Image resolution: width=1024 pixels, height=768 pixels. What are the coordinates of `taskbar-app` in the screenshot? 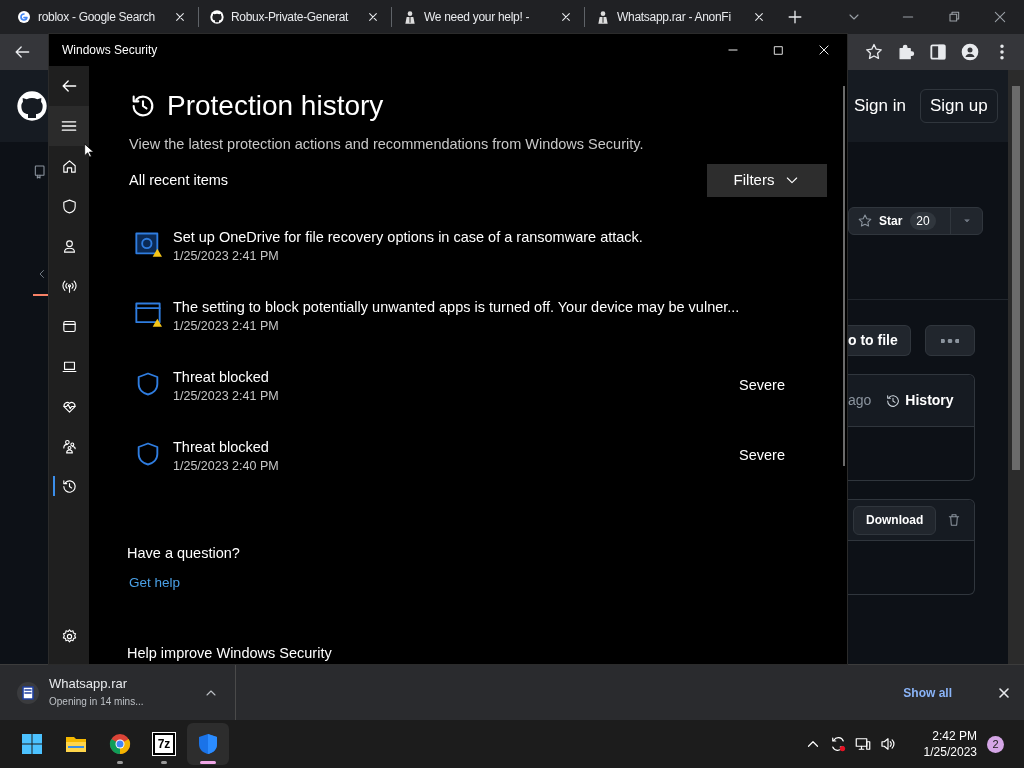 It's located at (208, 744).